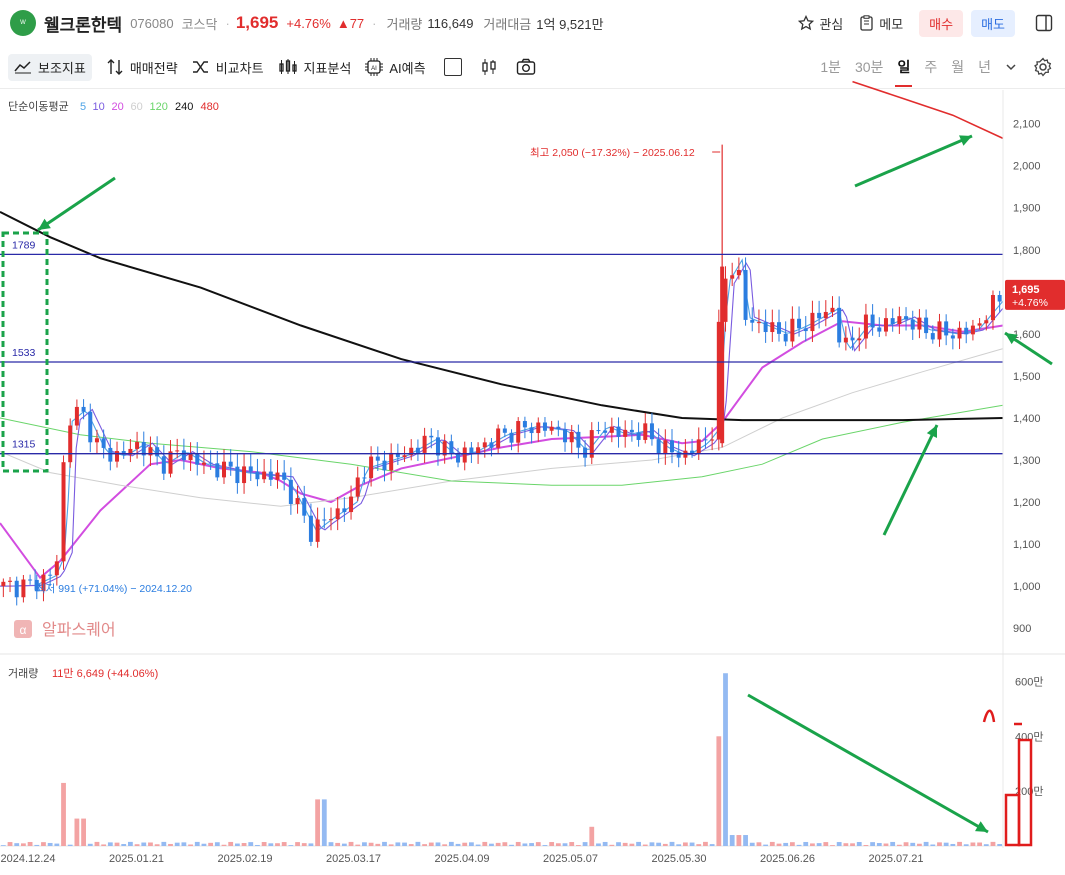 Image resolution: width=1065 pixels, height=875 pixels. I want to click on ma-legend-title: 단순이동평균, so click(38, 106).